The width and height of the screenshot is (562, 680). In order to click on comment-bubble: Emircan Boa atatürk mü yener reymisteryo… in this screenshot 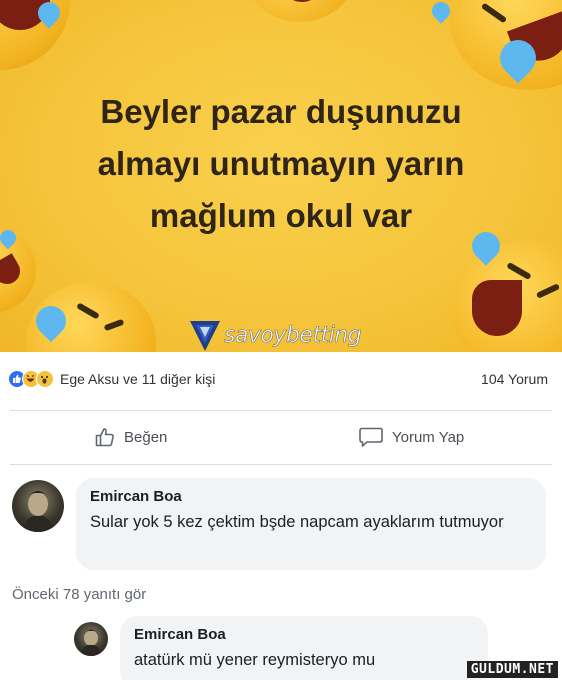, I will do `click(304, 648)`.